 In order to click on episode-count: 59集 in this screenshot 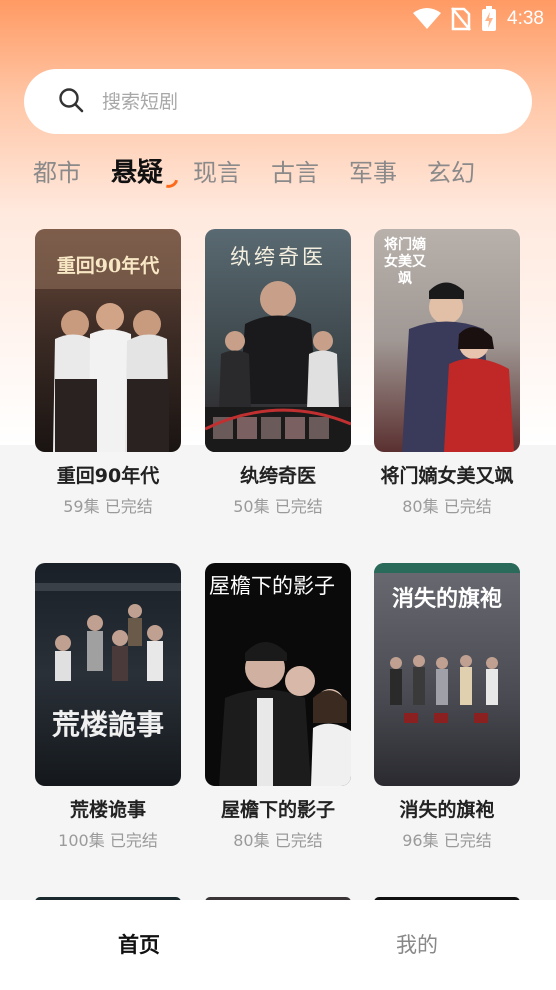, I will do `click(81, 506)`.